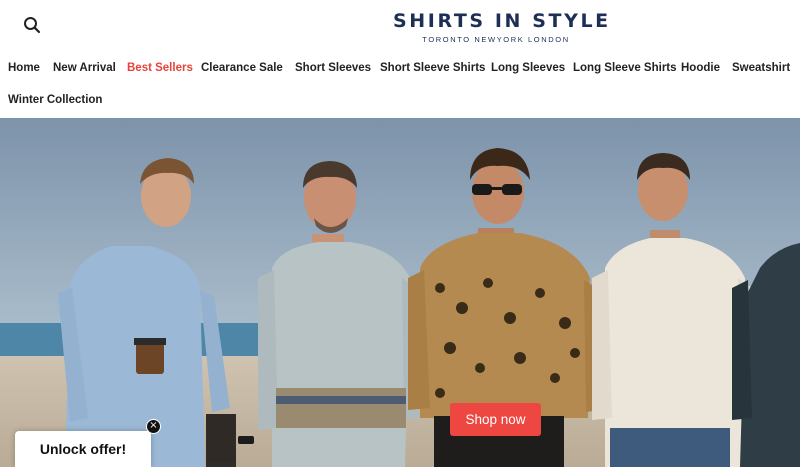 The image size is (800, 467). What do you see at coordinates (84, 68) in the screenshot?
I see `nav-item-new-arrival: New Arrival` at bounding box center [84, 68].